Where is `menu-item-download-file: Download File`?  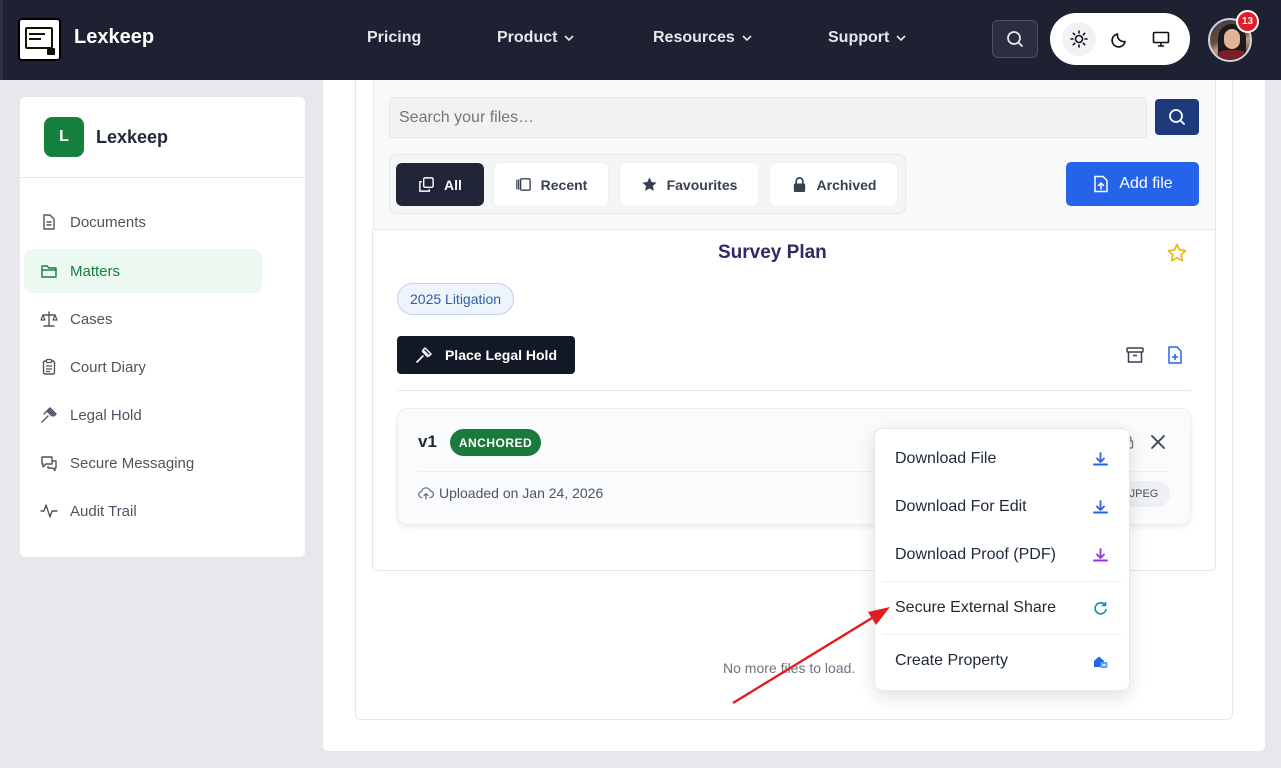
menu-item-download-file: Download File is located at coordinates (1002, 459).